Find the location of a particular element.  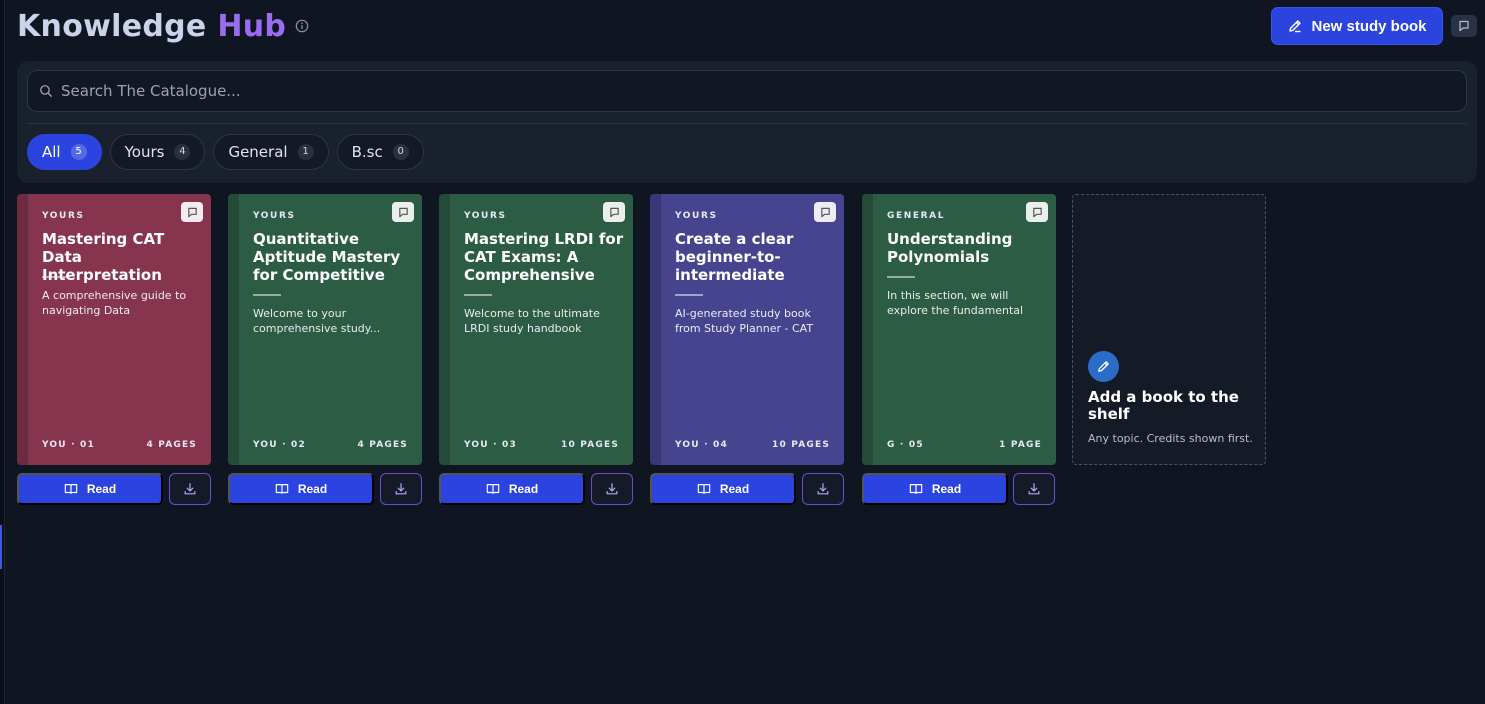

new-study-book-button: New study book is located at coordinates (1357, 26).